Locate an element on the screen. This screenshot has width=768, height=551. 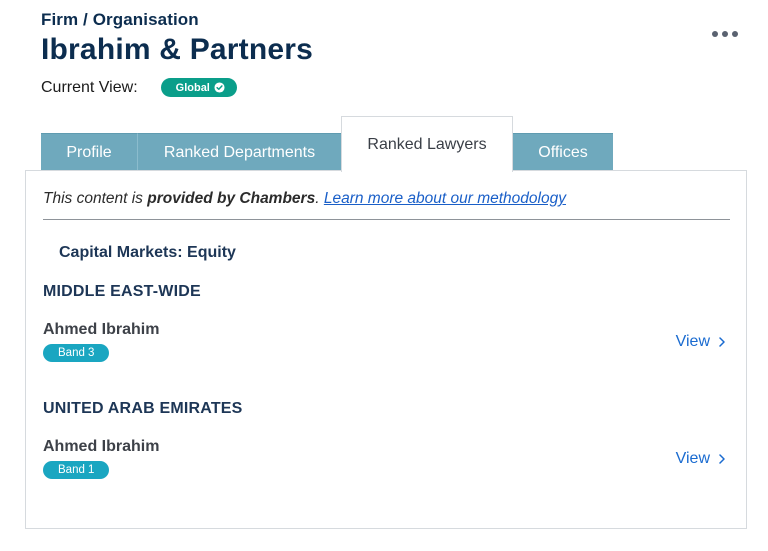
content-divider is located at coordinates (386, 219).